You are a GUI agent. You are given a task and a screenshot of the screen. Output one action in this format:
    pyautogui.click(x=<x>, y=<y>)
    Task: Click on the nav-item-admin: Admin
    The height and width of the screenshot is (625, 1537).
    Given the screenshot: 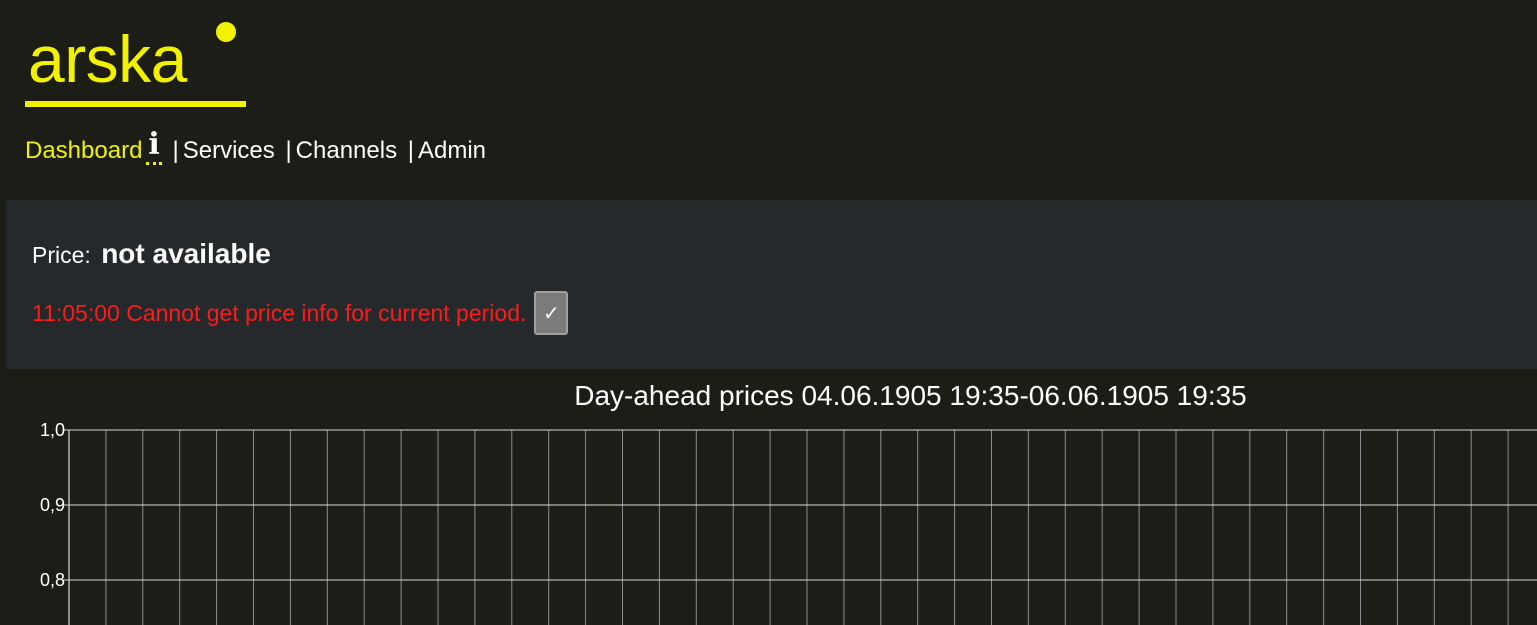 What is the action you would take?
    pyautogui.click(x=452, y=150)
    